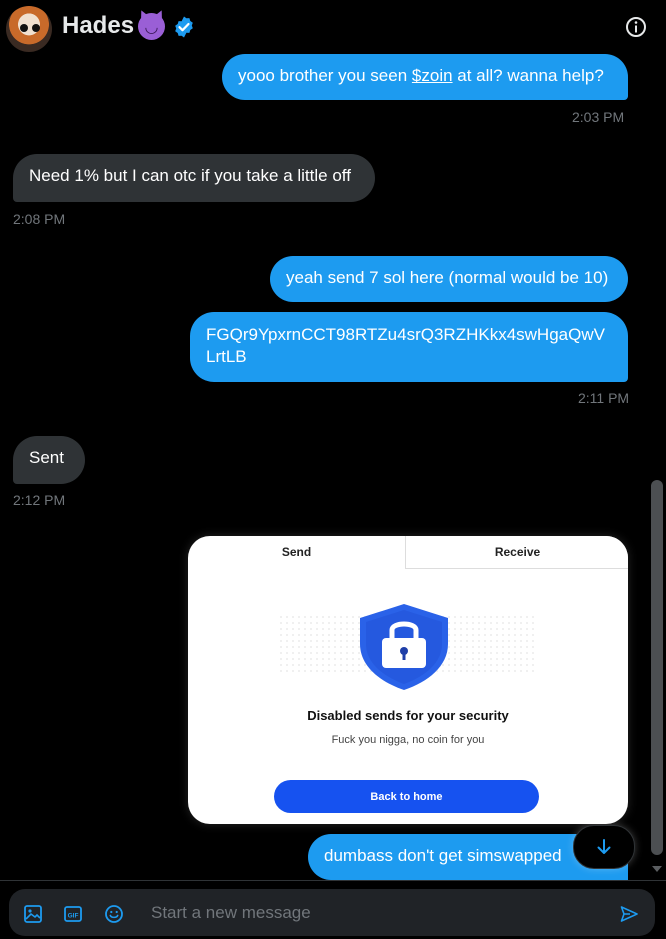  Describe the element at coordinates (98, 26) in the screenshot. I see `contact-name: Hades` at that location.